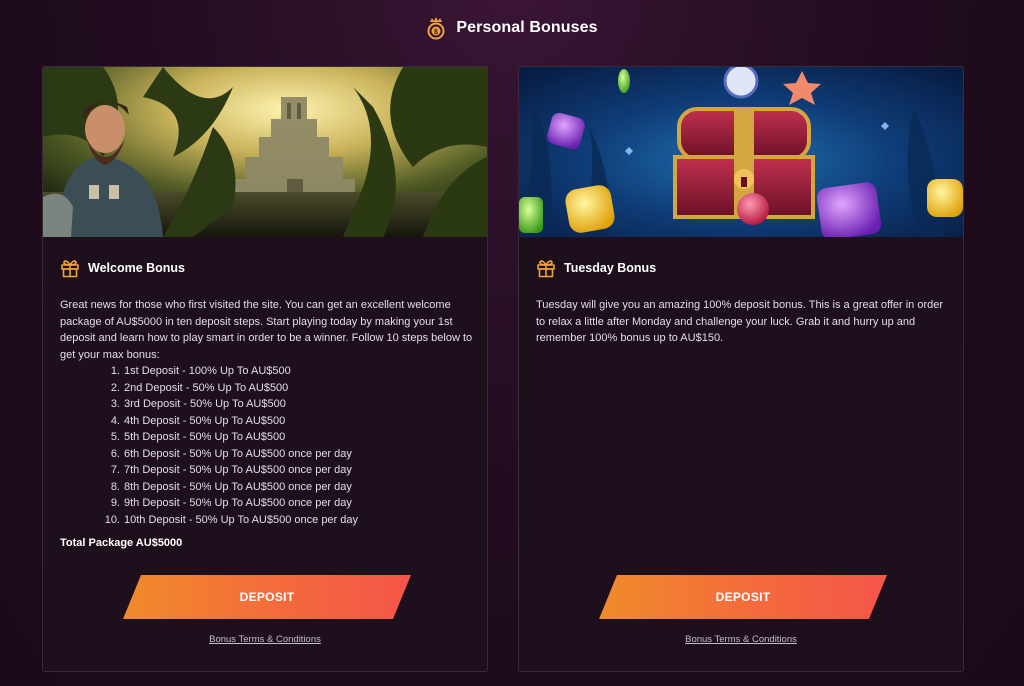 The width and height of the screenshot is (1024, 686). I want to click on list-item-text: 5th Deposit - 50% Up To AU$500, so click(205, 437).